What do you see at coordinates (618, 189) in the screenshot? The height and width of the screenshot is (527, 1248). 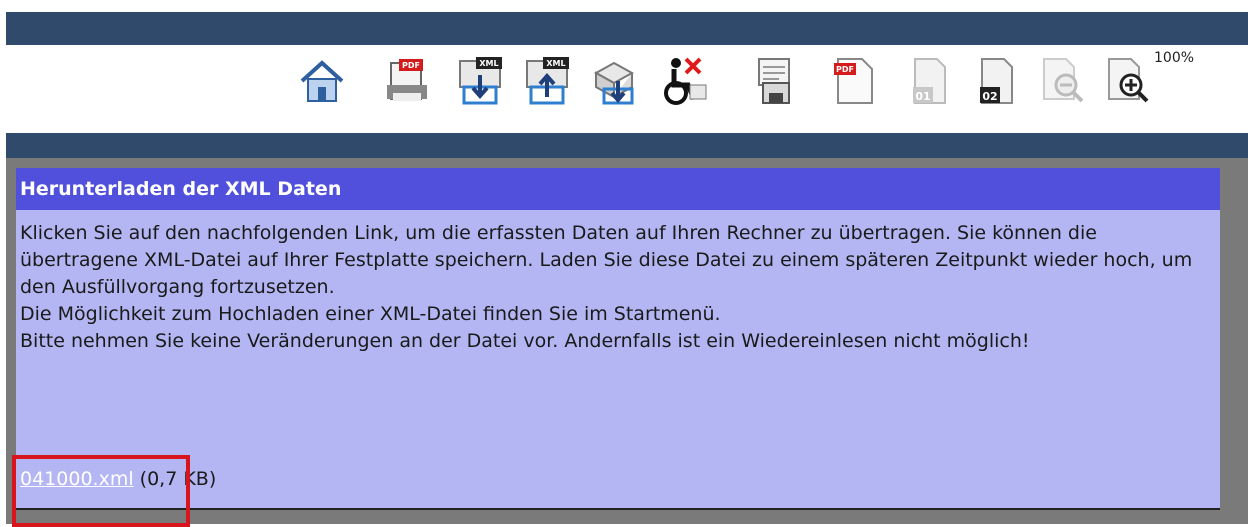 I see `panel-title: Herunterladen der XML Daten` at bounding box center [618, 189].